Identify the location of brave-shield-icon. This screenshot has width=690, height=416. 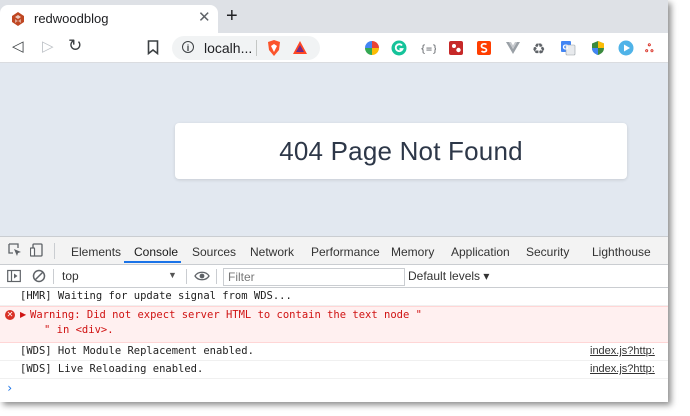
(274, 48).